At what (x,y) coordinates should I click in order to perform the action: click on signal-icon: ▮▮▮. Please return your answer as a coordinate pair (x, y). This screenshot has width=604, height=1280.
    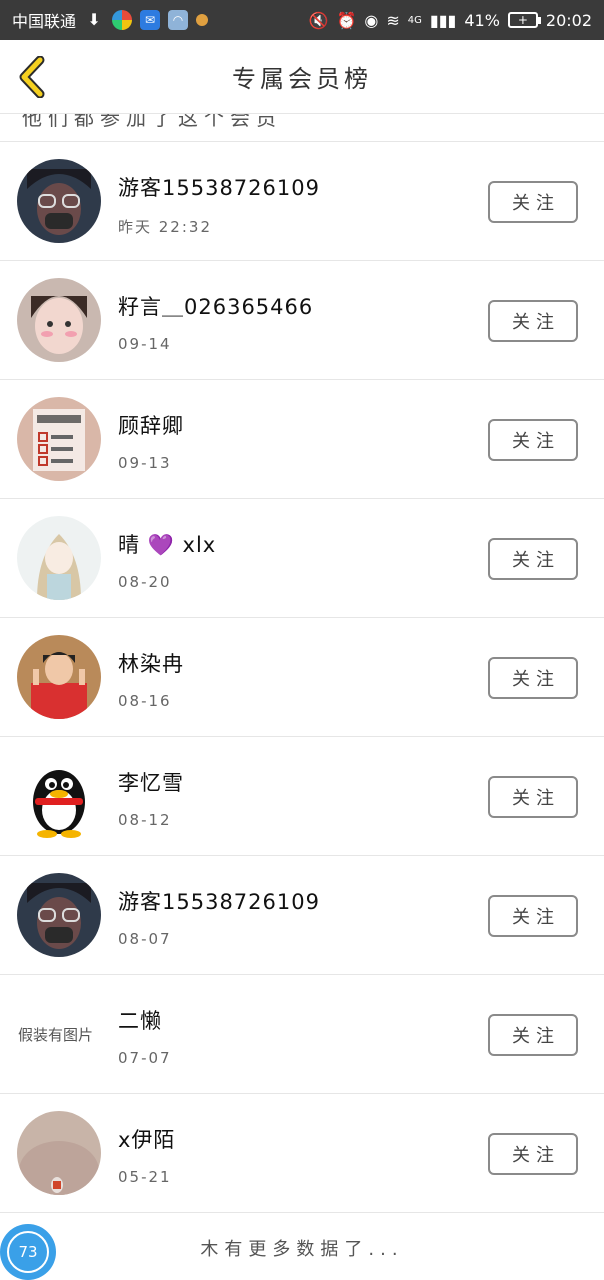
    Looking at the image, I should click on (443, 20).